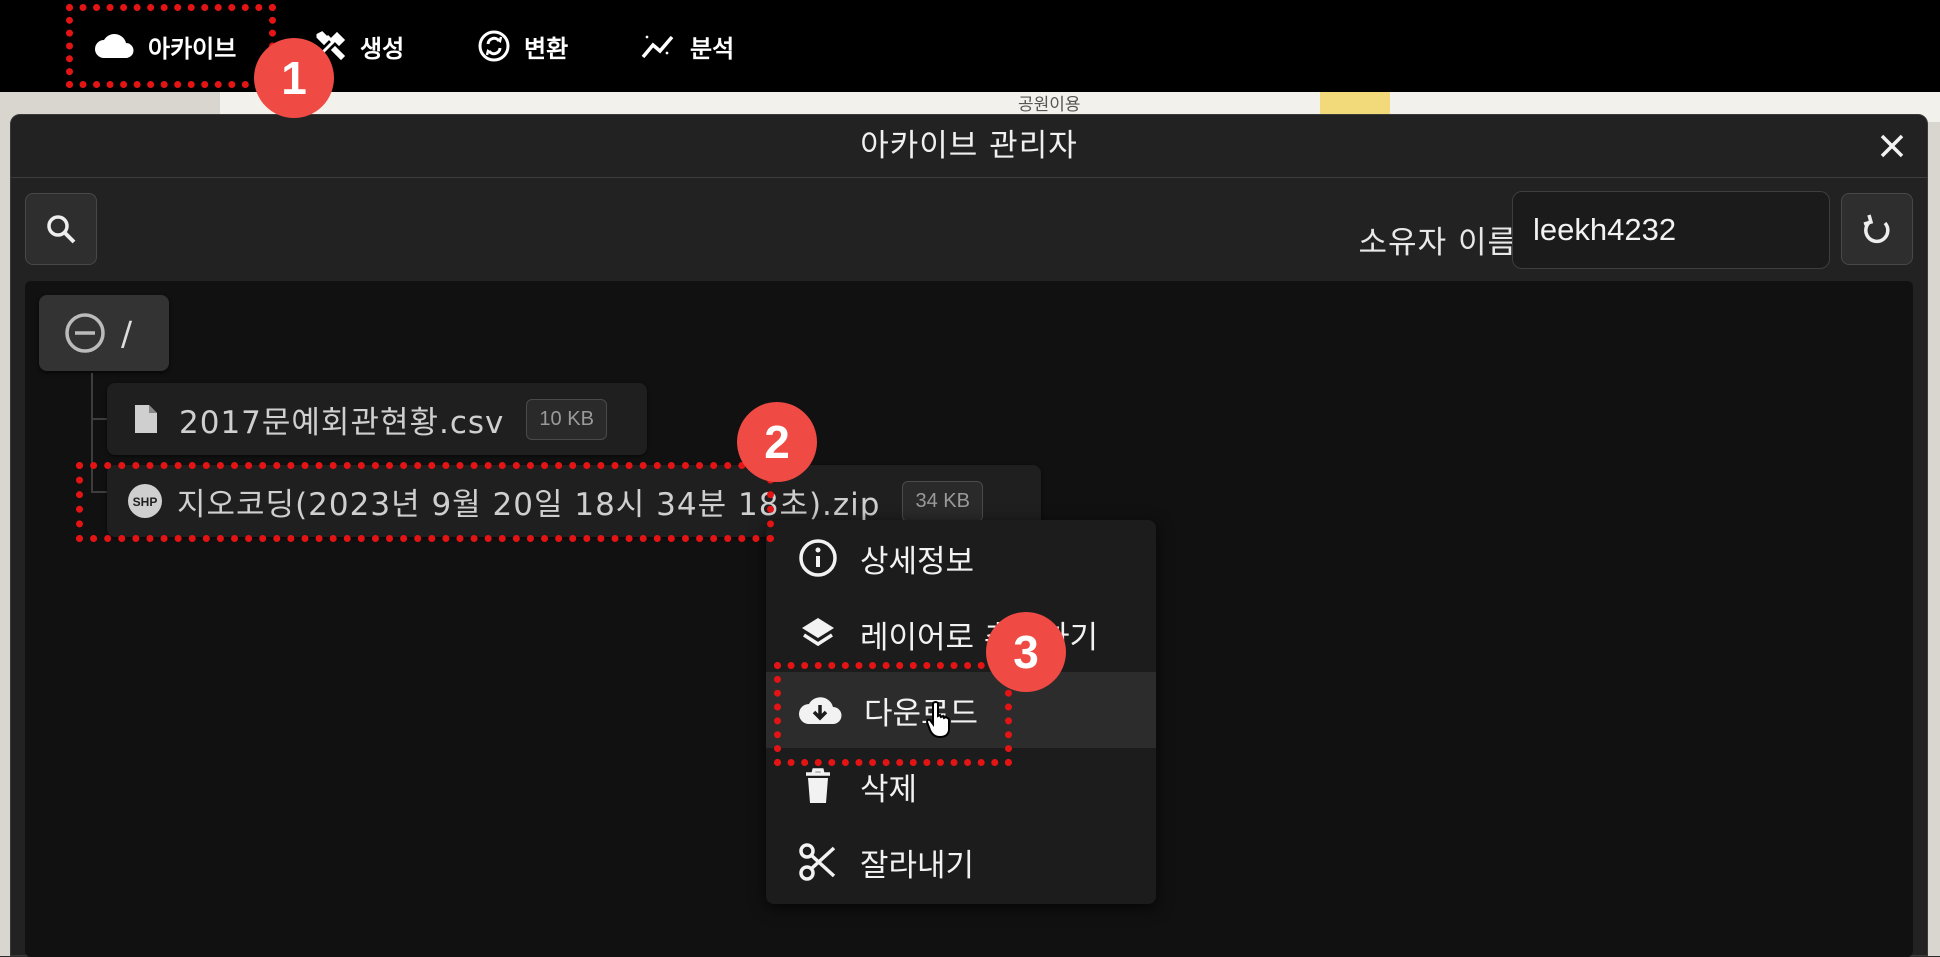 The image size is (1940, 957). I want to click on convert-icon, so click(494, 46).